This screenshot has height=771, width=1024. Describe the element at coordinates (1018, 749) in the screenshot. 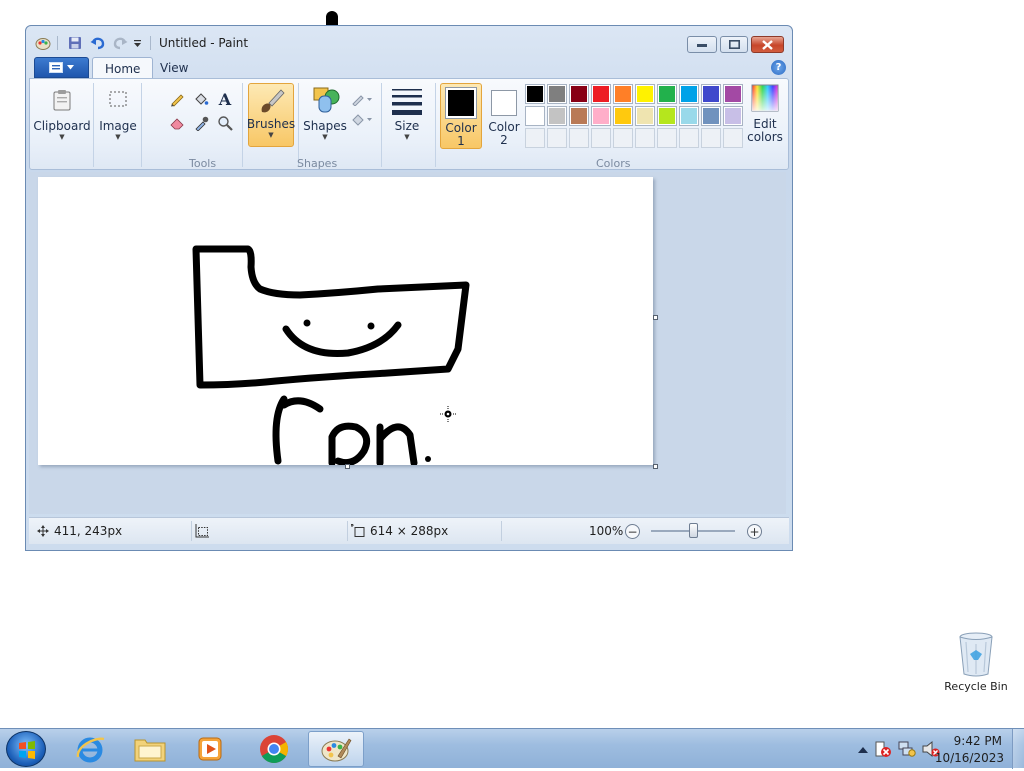

I see `show-desktop-button` at that location.